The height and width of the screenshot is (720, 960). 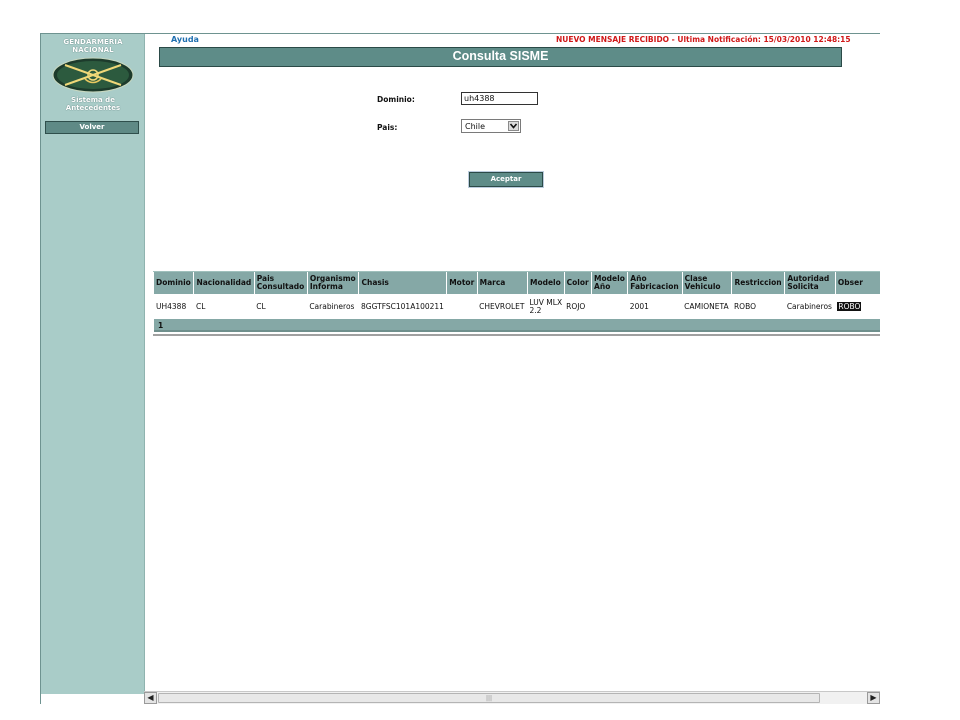 I want to click on column-header: Chasis, so click(x=403, y=283).